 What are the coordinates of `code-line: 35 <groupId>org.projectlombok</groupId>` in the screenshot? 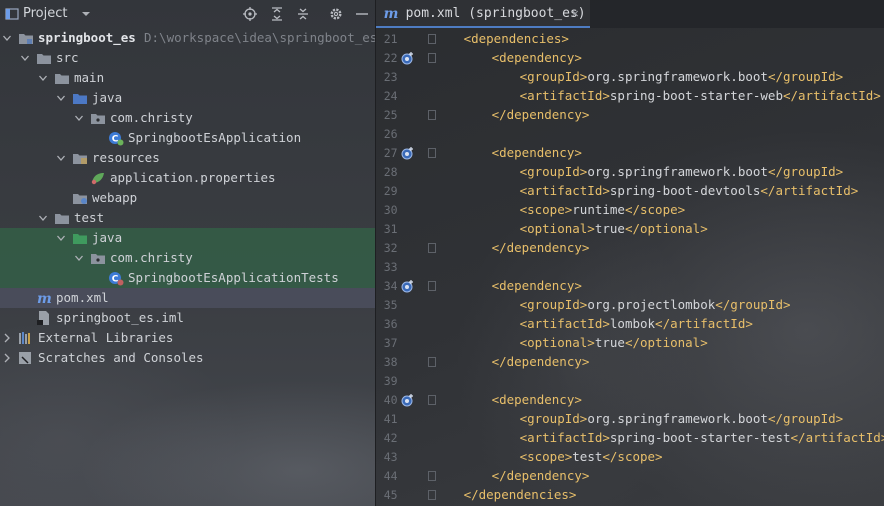 It's located at (630, 305).